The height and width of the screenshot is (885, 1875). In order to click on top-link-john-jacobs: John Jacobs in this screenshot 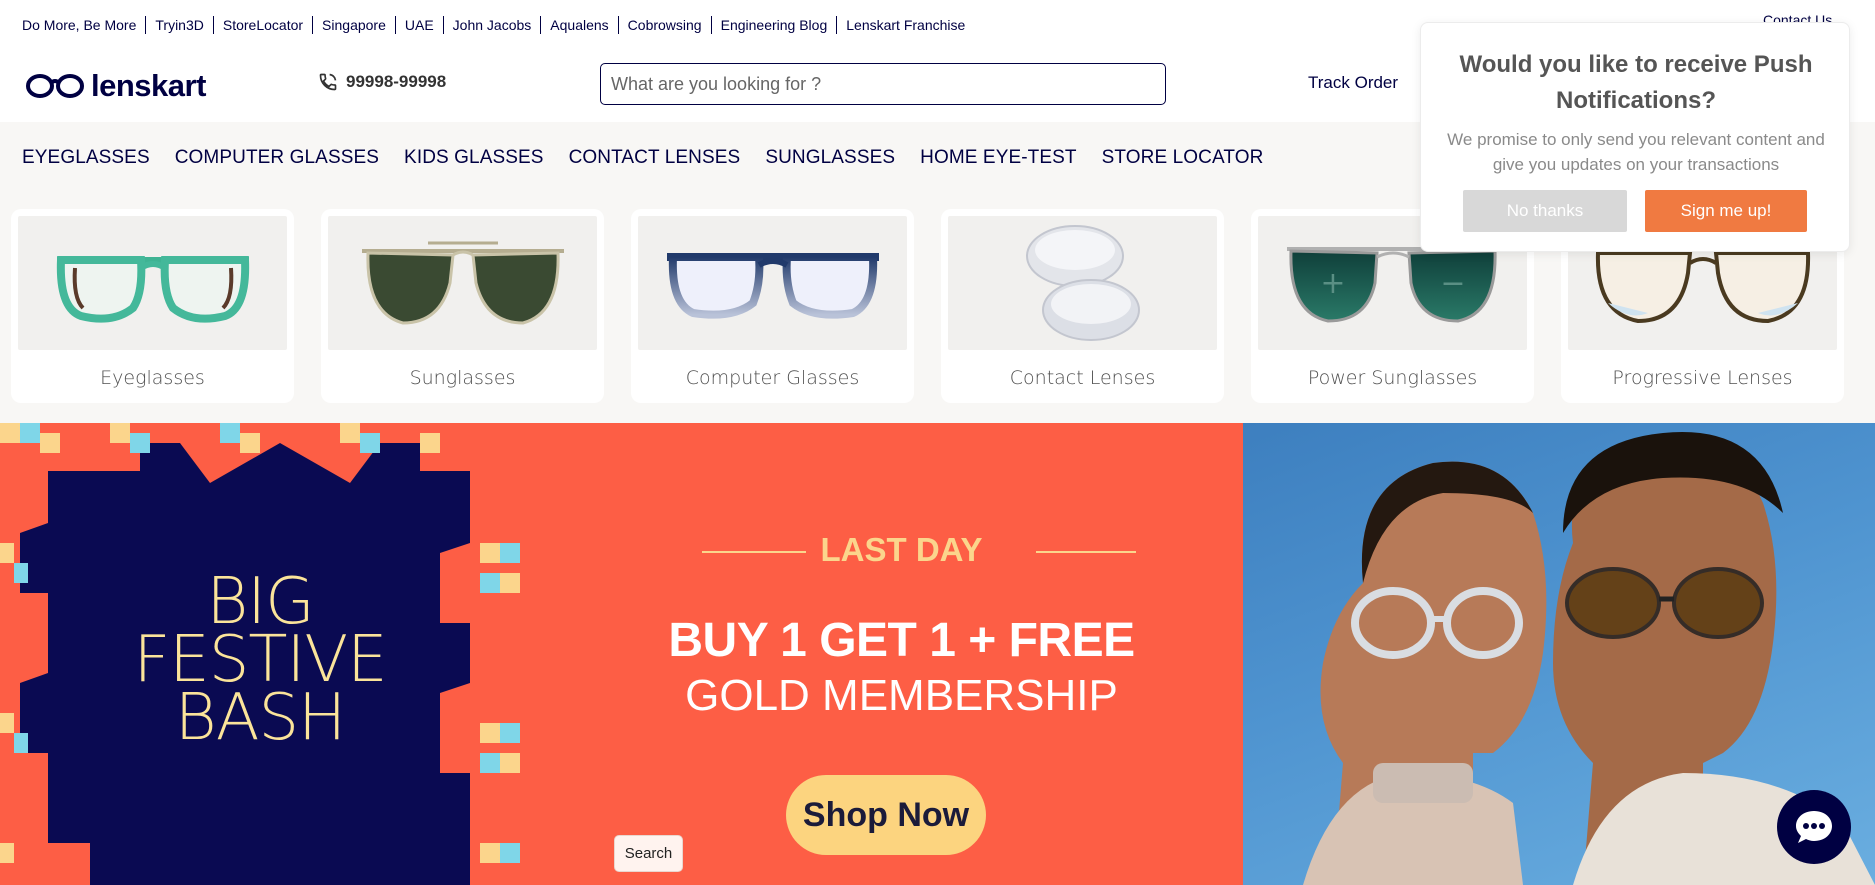, I will do `click(493, 25)`.